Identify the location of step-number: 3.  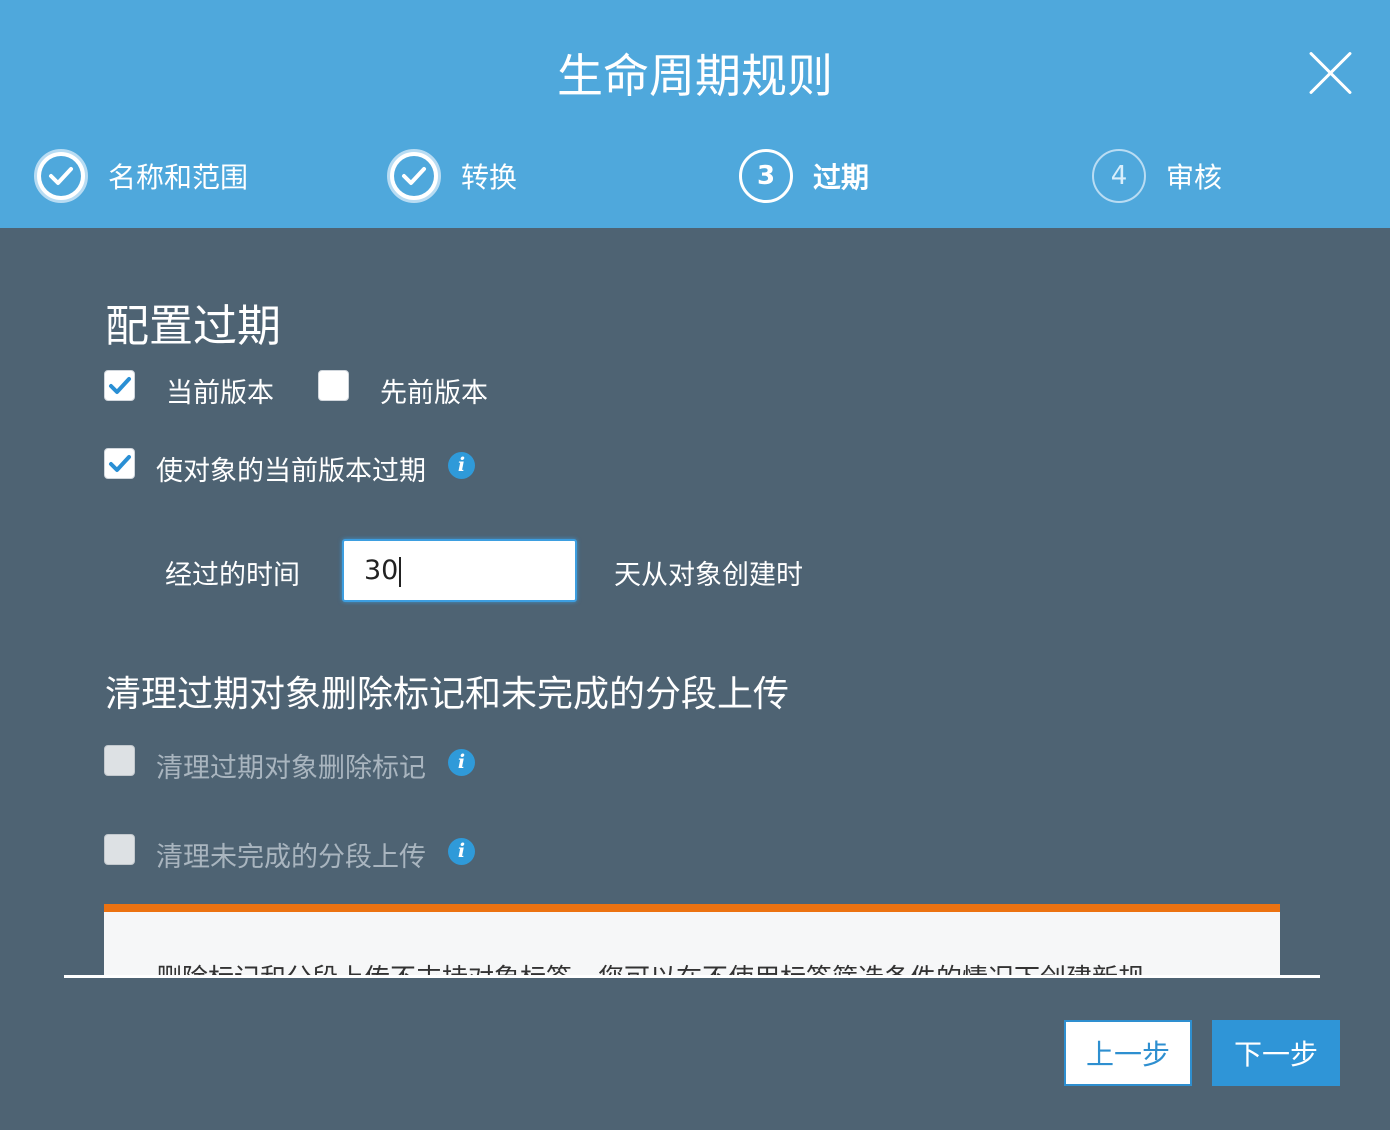
(766, 176).